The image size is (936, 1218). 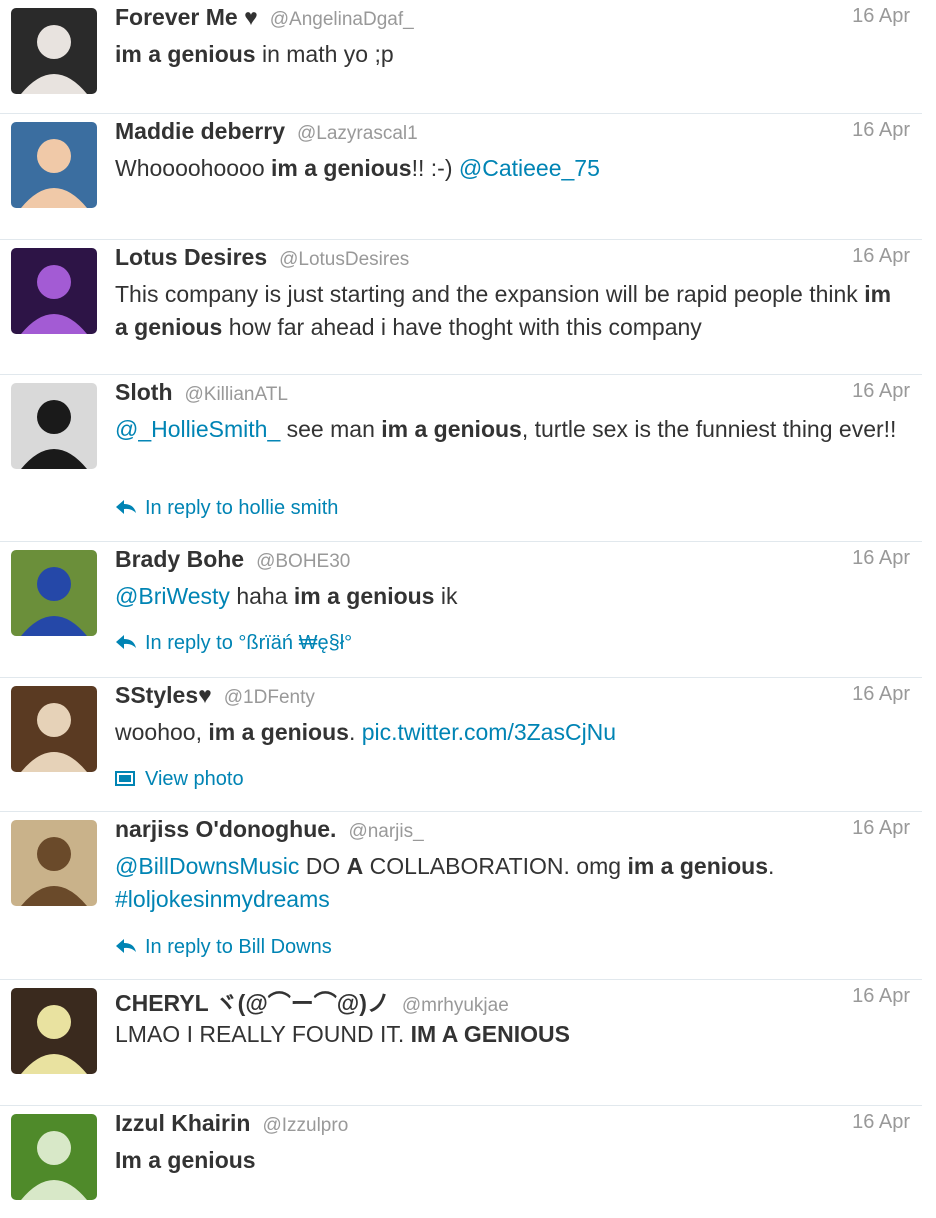 I want to click on tweet-text-segment: Whoooohoooo, so click(x=193, y=168).